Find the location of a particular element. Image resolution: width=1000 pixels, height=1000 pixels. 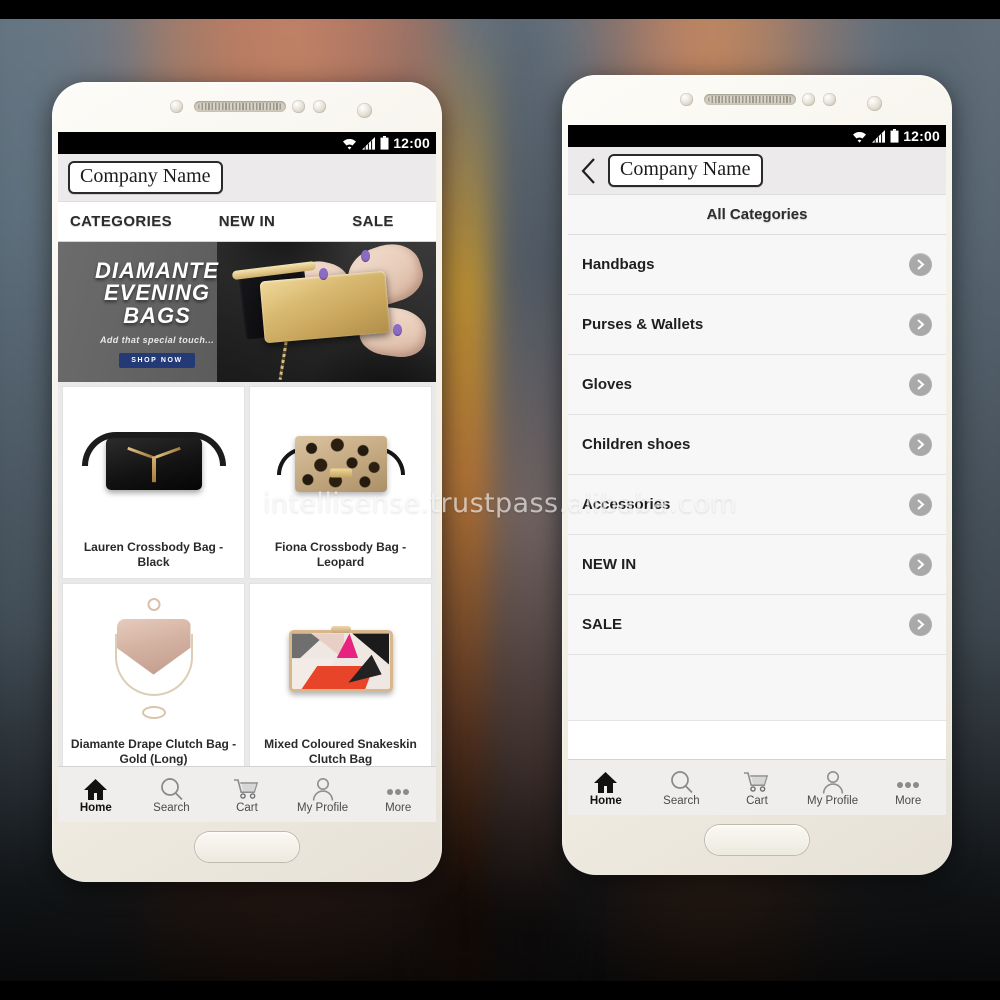

product-card: Diamante Drape Clutch Bag - Gold (Long) is located at coordinates (153, 679).